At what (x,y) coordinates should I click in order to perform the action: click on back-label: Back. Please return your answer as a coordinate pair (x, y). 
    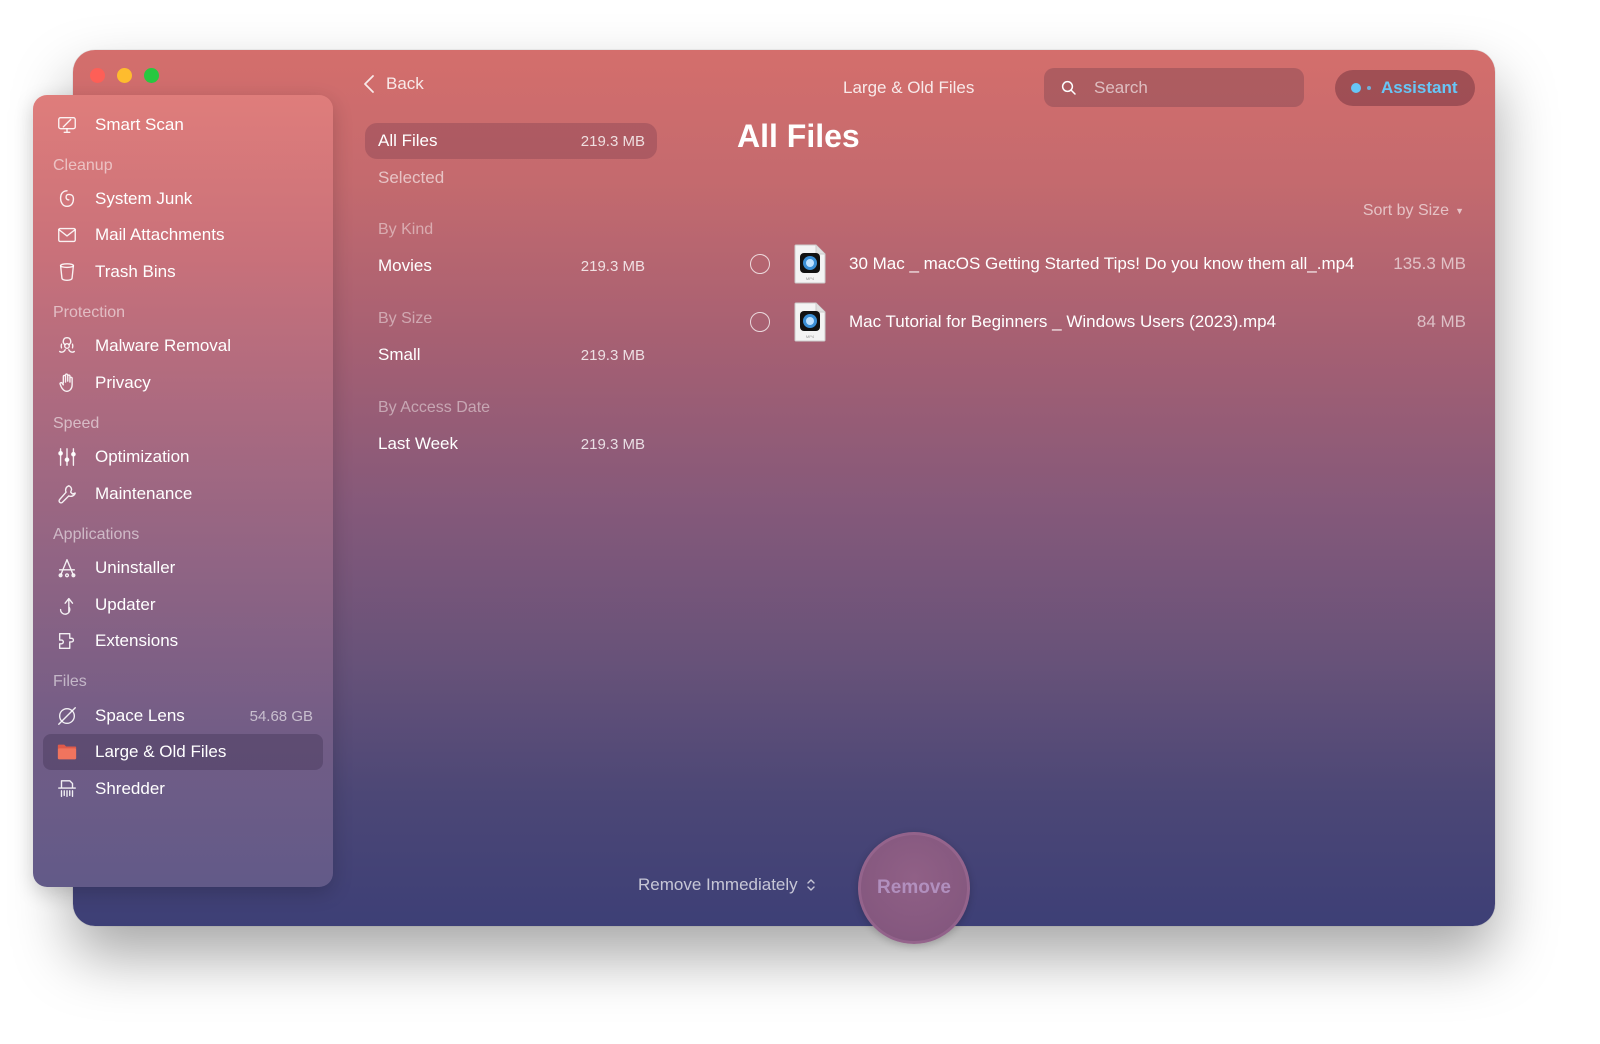
    Looking at the image, I should click on (405, 83).